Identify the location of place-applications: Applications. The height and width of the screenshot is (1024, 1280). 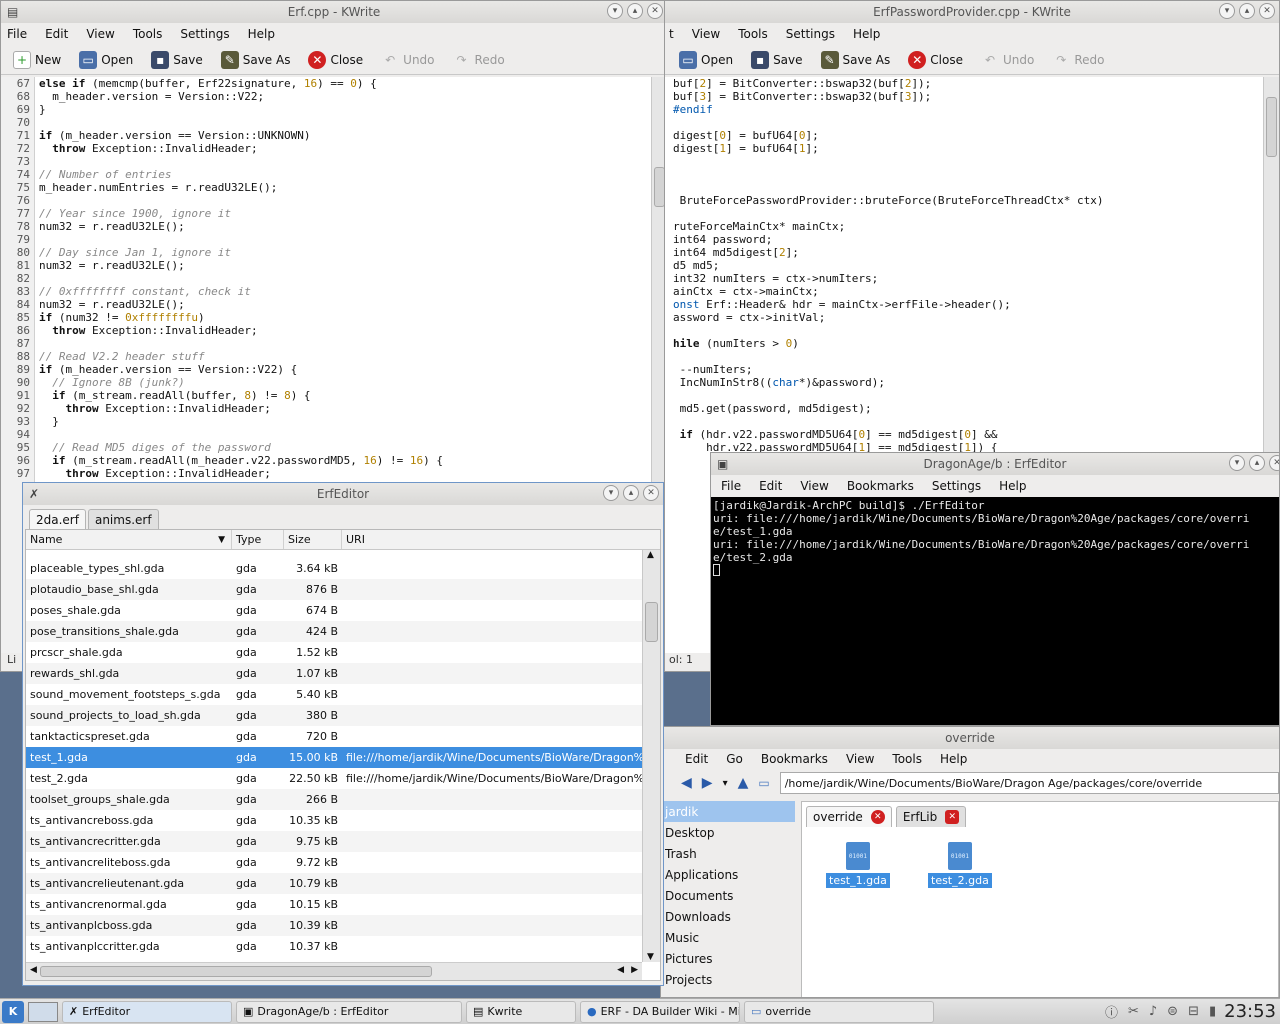
(728, 874).